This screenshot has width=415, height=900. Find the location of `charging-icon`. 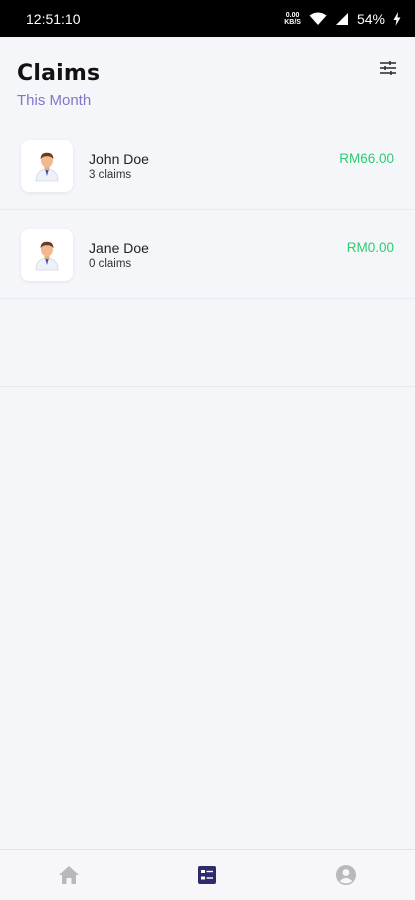

charging-icon is located at coordinates (397, 18).